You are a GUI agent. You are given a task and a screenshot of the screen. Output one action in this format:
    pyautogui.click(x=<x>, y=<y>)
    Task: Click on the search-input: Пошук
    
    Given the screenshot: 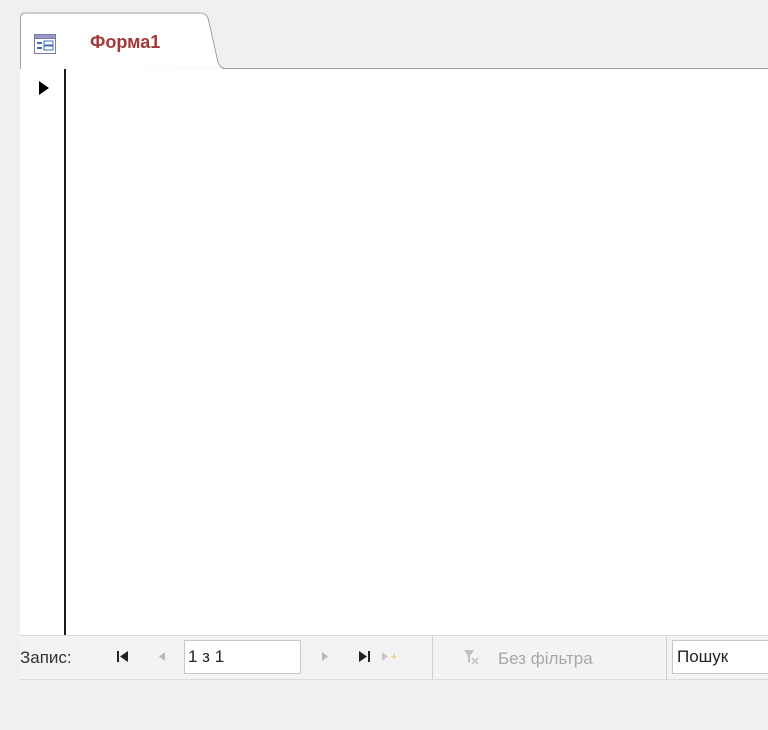 What is the action you would take?
    pyautogui.click(x=720, y=657)
    